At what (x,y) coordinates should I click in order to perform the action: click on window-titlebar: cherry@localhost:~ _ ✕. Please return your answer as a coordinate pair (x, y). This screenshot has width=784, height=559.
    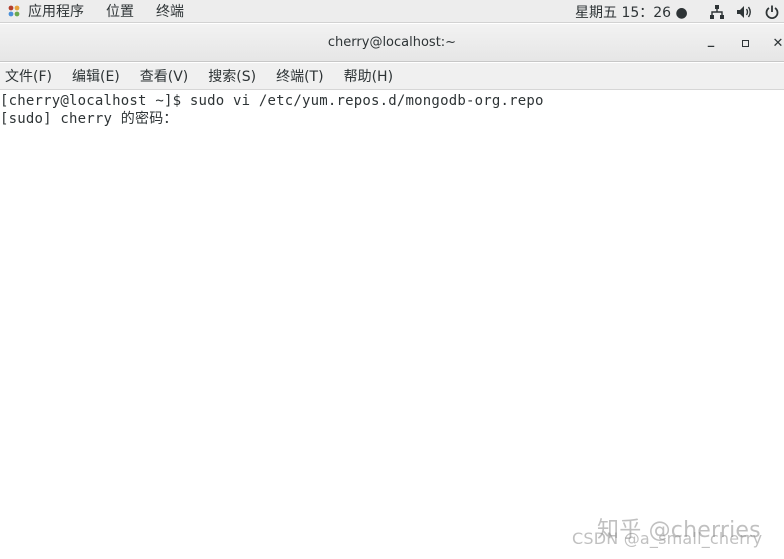
    Looking at the image, I should click on (392, 43).